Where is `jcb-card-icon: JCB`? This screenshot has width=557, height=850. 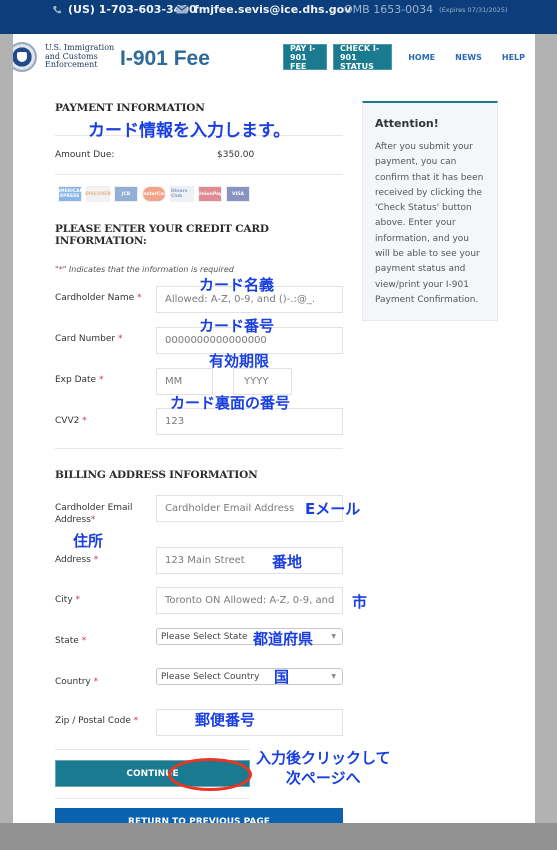 jcb-card-icon: JCB is located at coordinates (126, 194).